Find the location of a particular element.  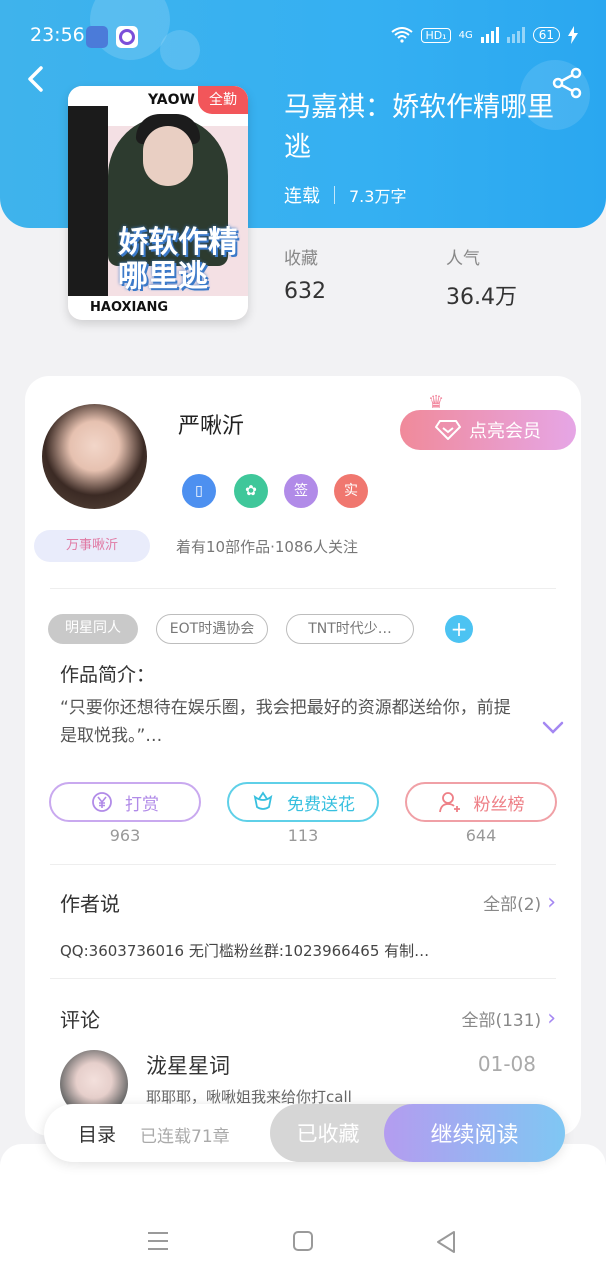

author-says-more: 全部(2) › is located at coordinates (519, 902).